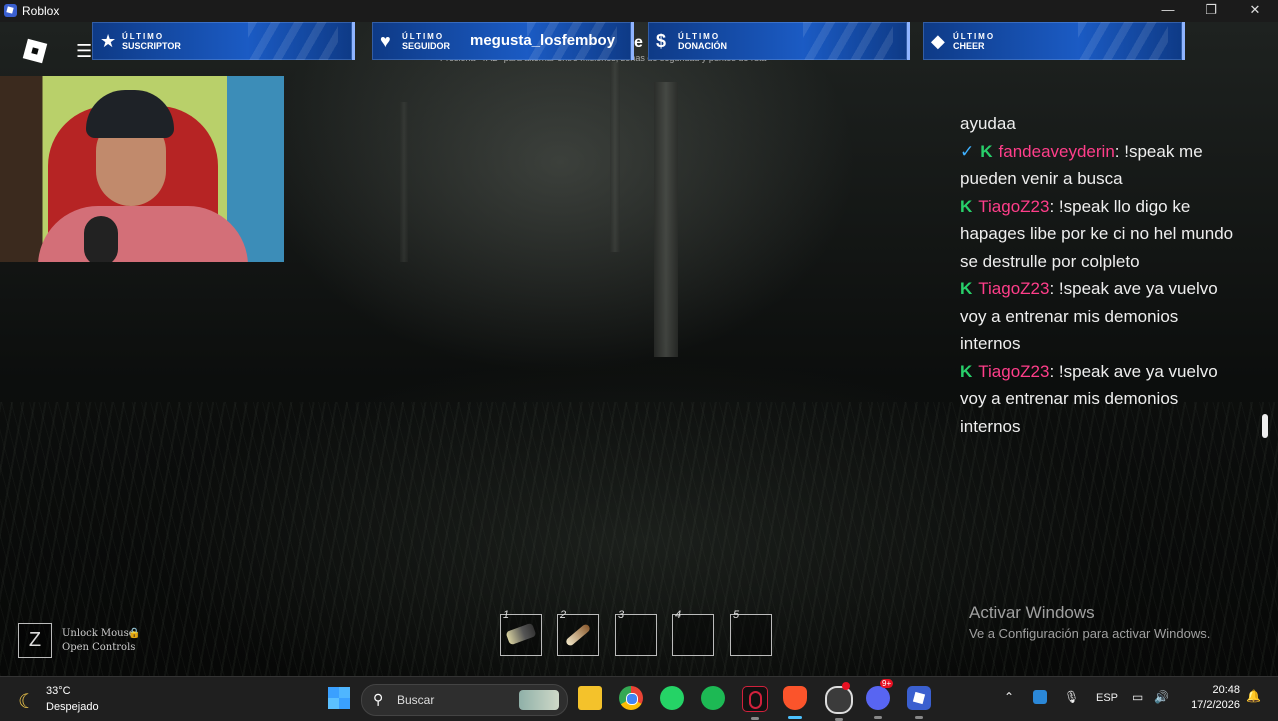 The image size is (1278, 721). I want to click on chat-message: ayudaa, so click(1100, 124).